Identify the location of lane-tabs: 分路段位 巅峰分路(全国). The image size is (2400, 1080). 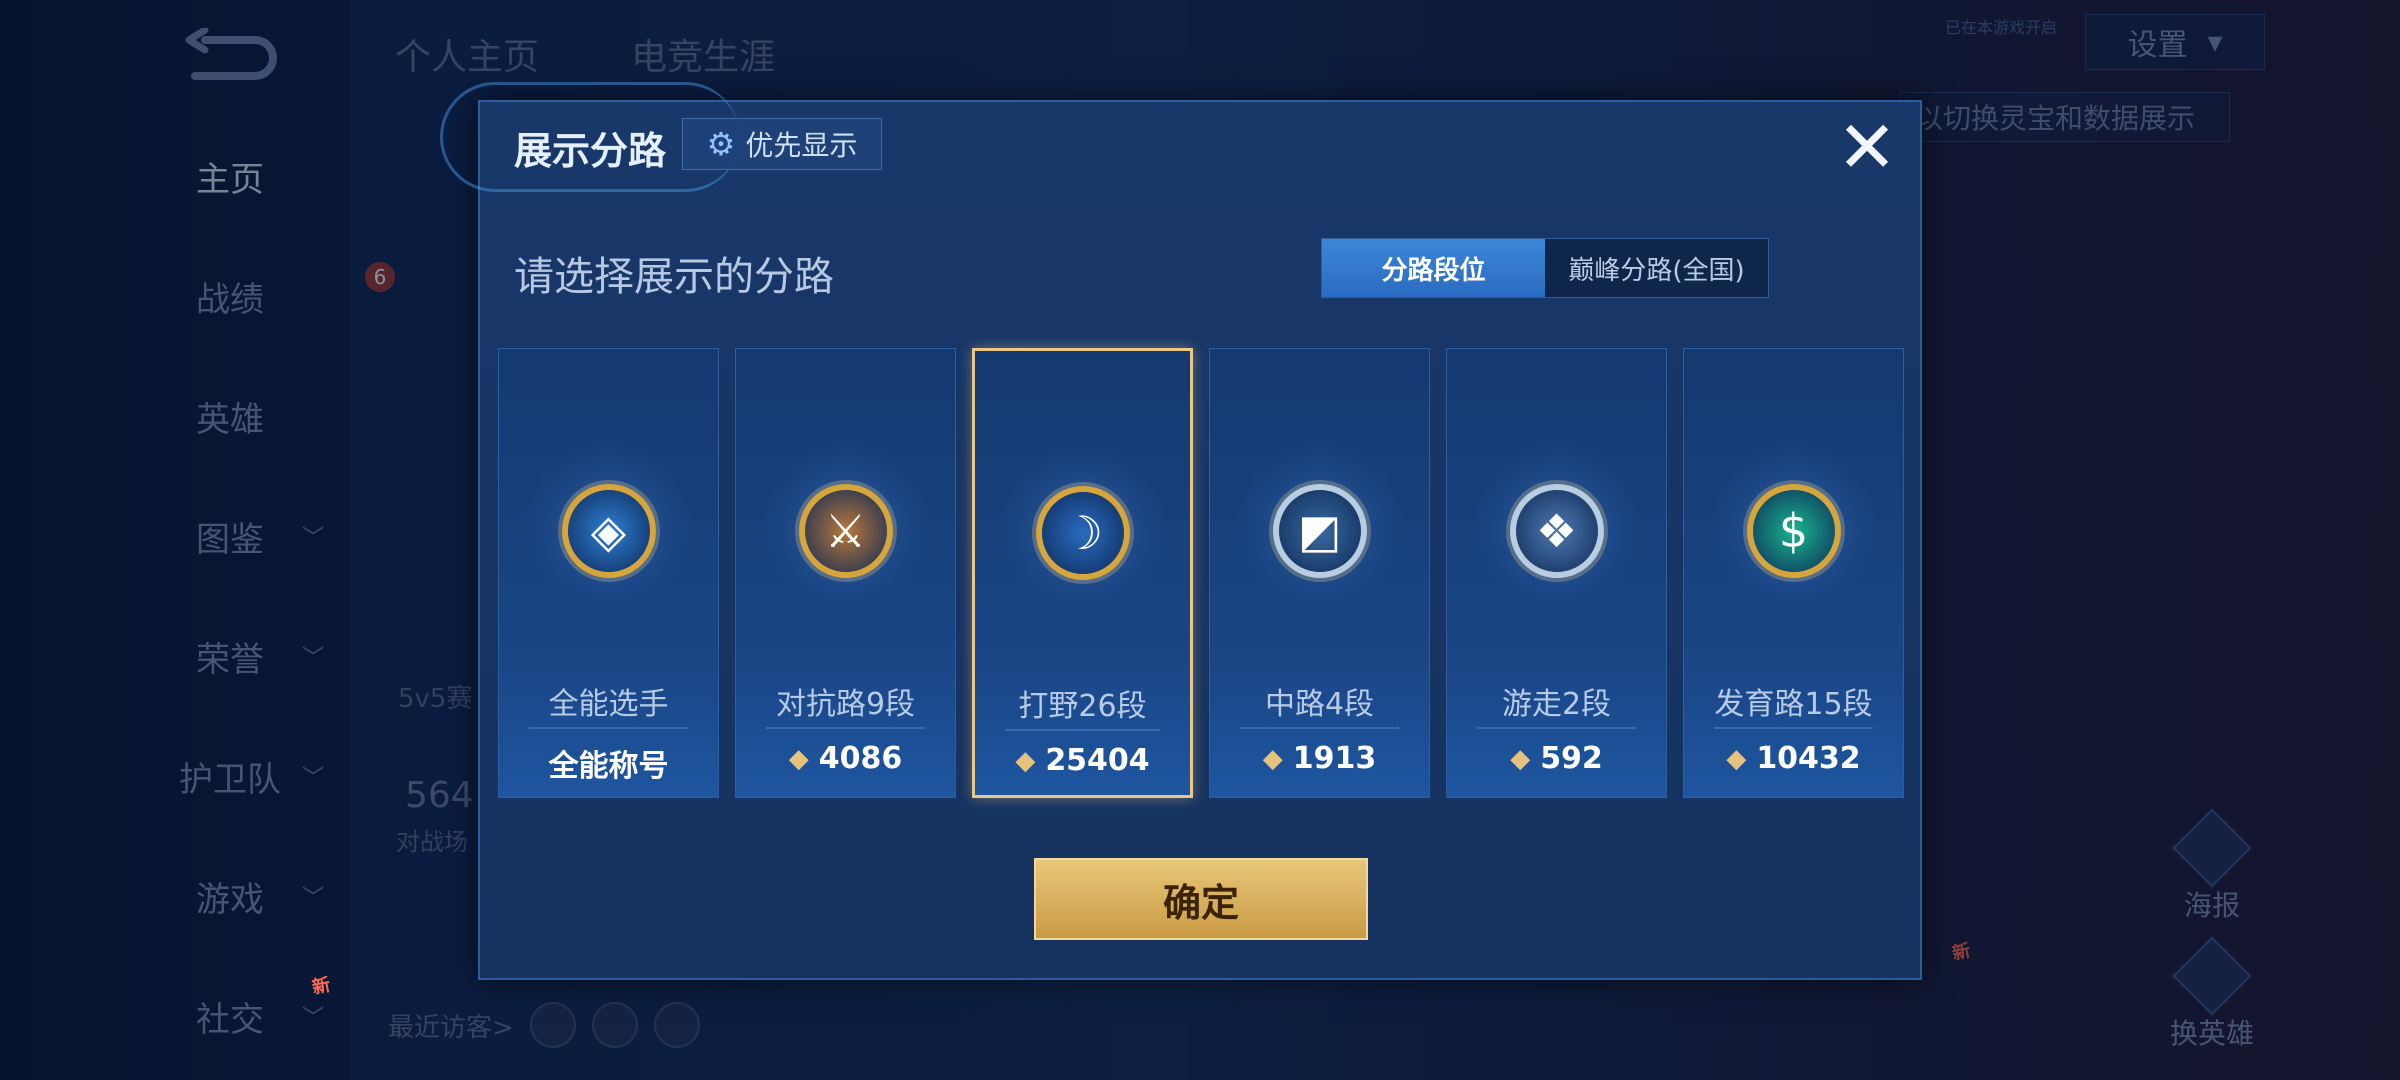
(1545, 268).